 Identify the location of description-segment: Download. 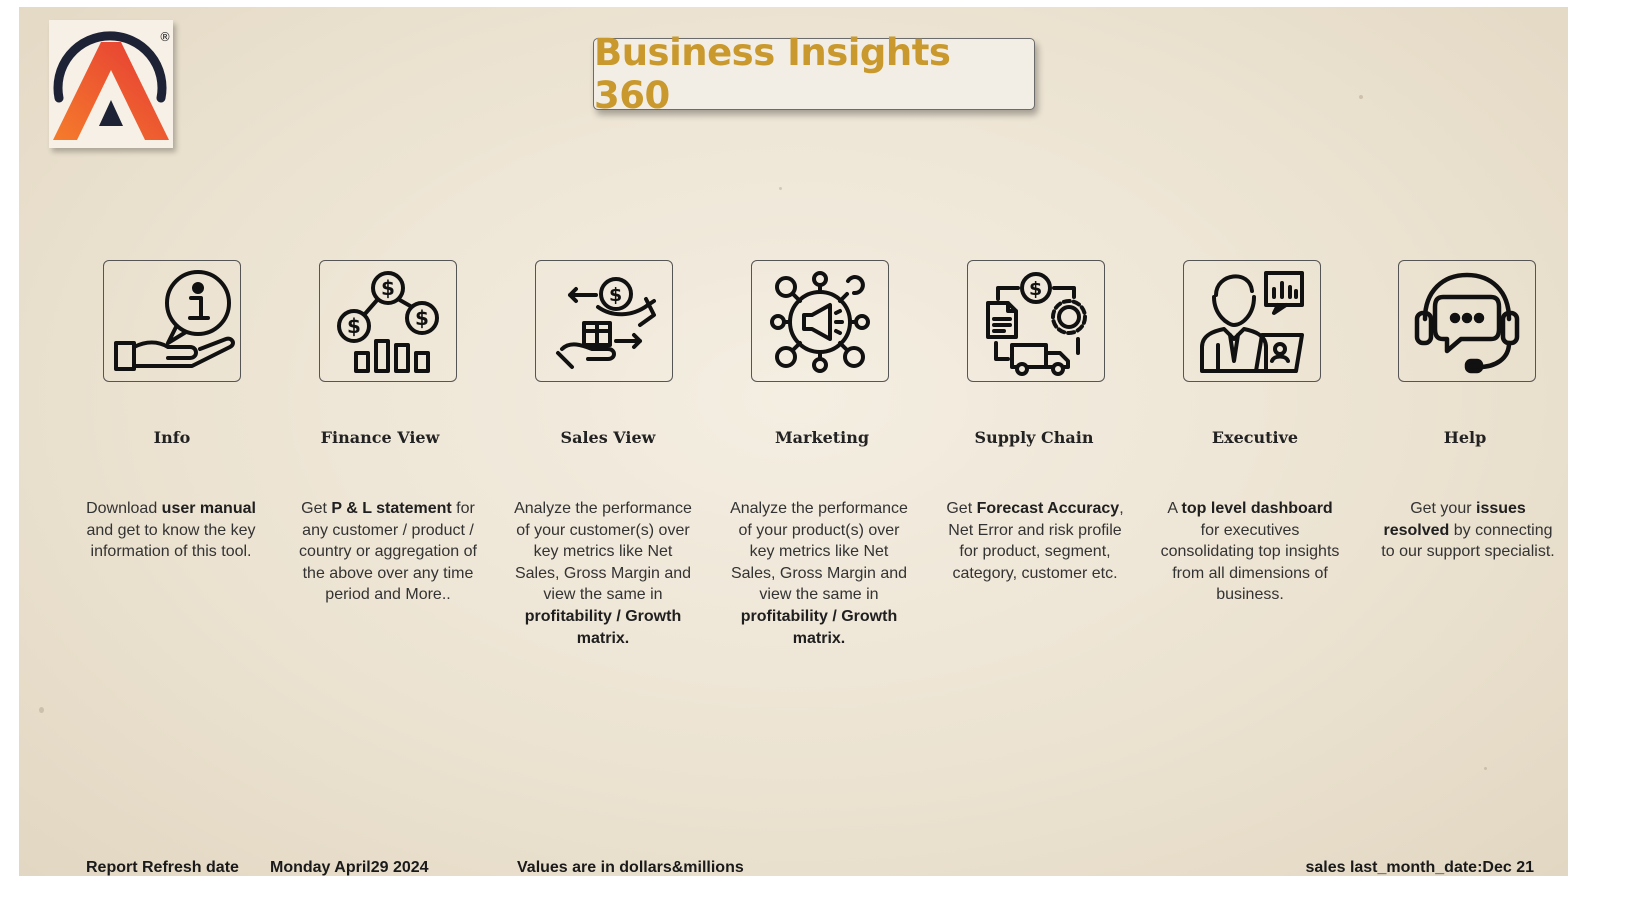
(124, 508).